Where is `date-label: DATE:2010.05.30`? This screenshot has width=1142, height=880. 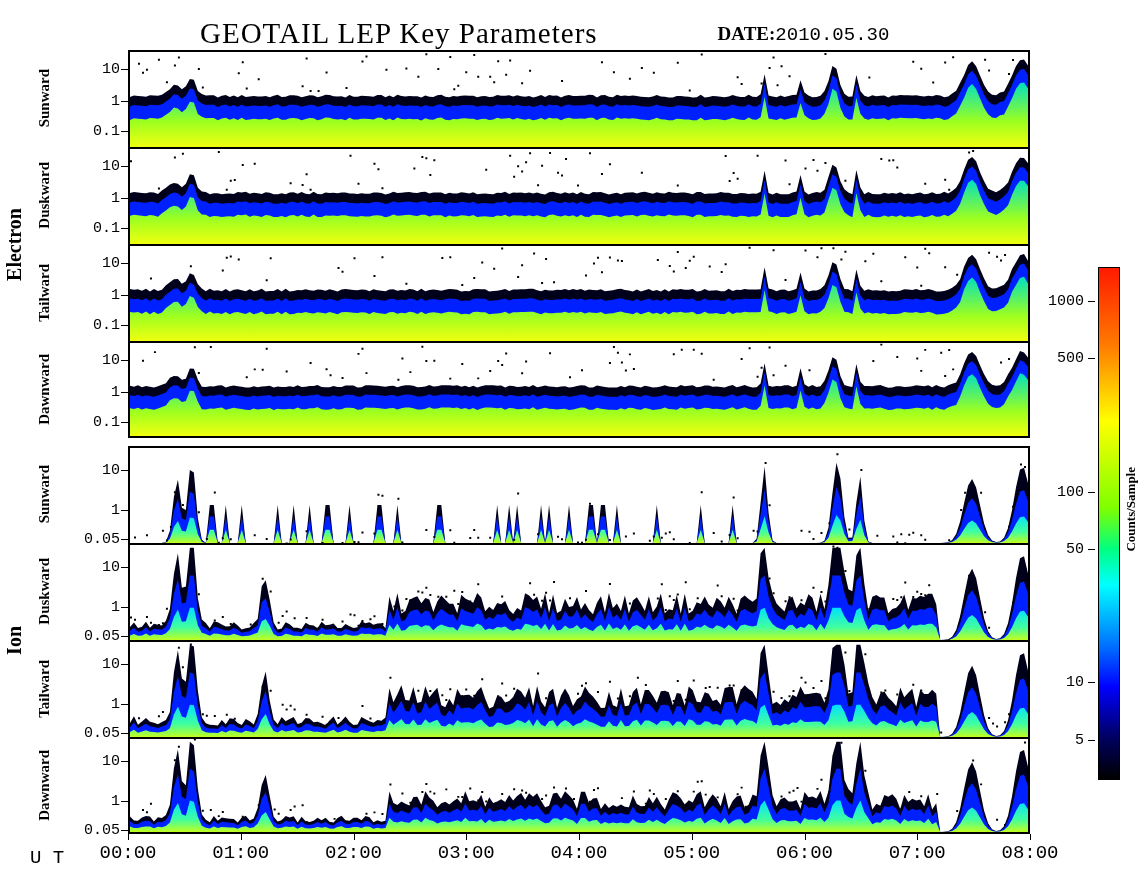
date-label: DATE:2010.05.30 is located at coordinates (803, 35).